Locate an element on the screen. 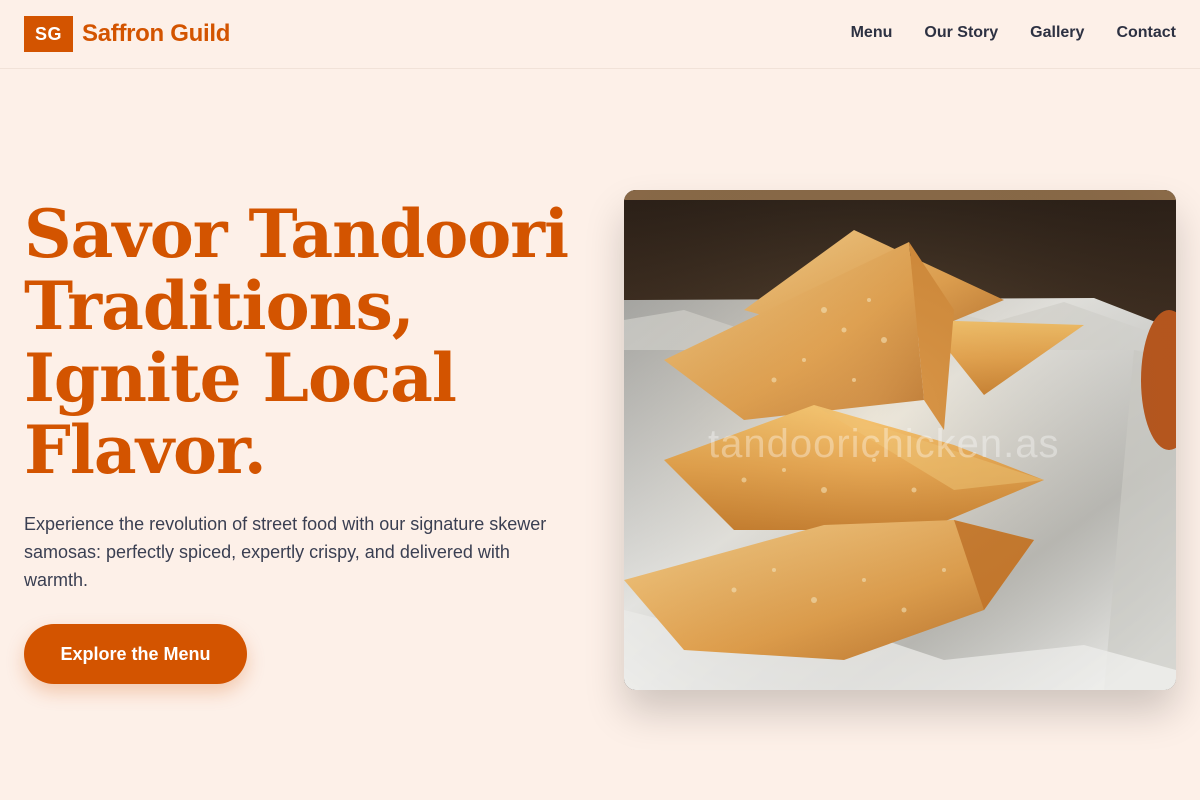  image-watermark: tandoorichicken.as is located at coordinates (884, 444).